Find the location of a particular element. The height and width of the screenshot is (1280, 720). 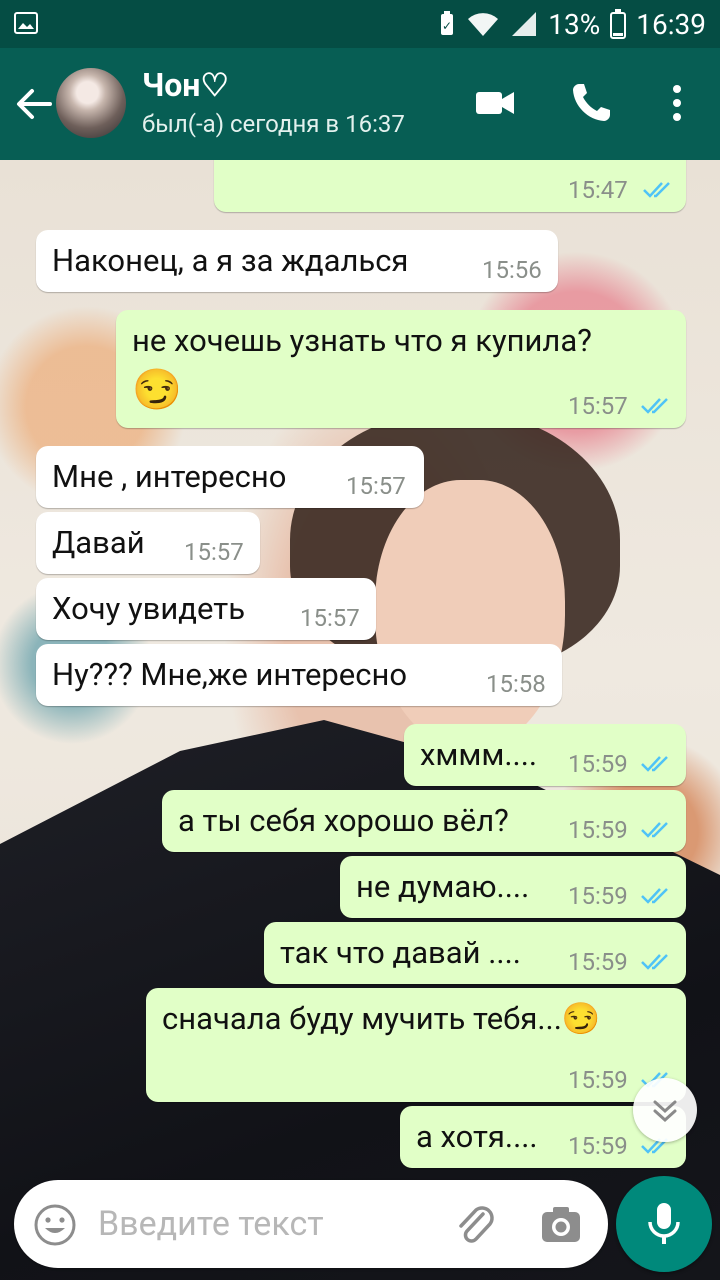

message-bubble-outgoing: а ты себя хорошо вёл? 15:59 is located at coordinates (424, 821).